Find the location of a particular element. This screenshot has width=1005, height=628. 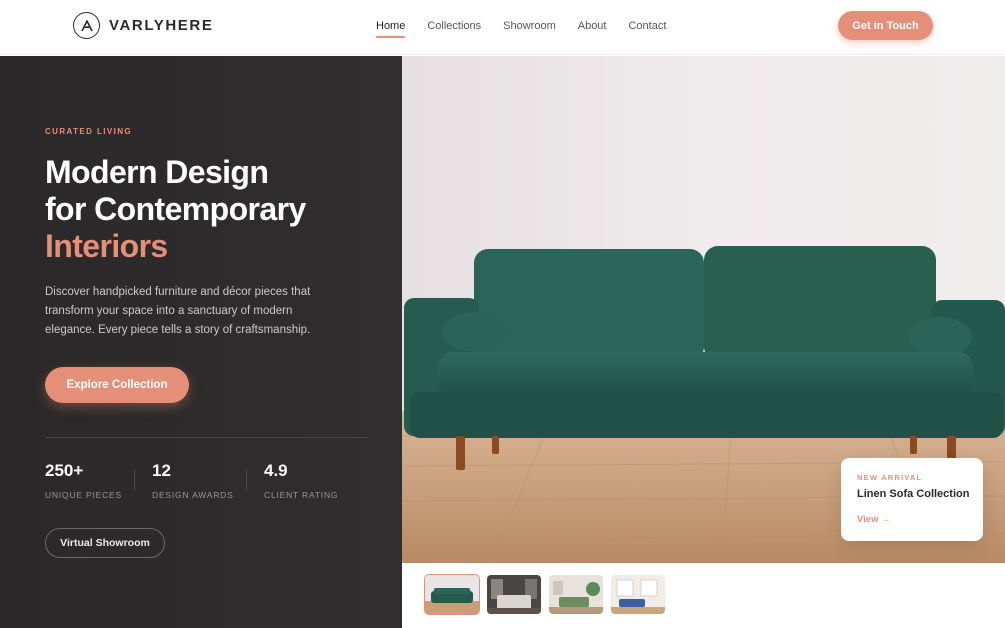

nav-showroom: Showroom is located at coordinates (529, 29).